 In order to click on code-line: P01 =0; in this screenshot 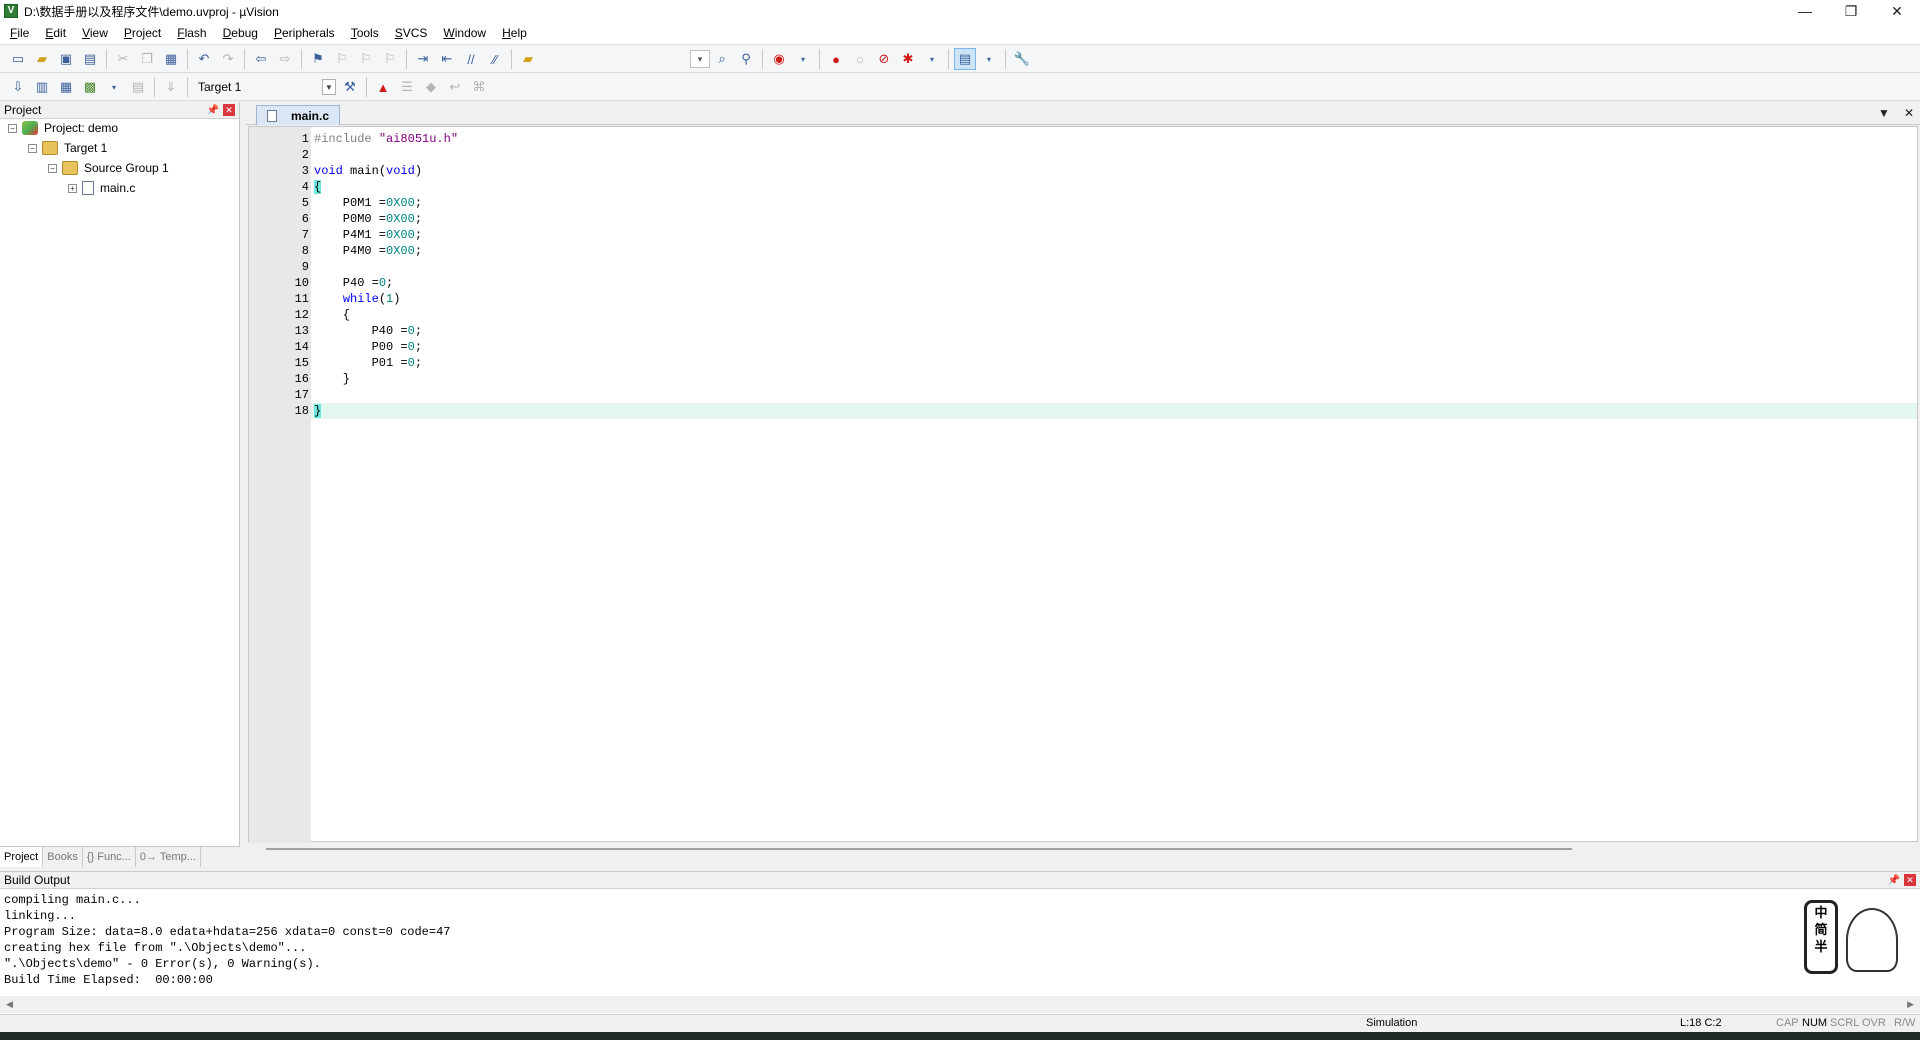, I will do `click(368, 363)`.